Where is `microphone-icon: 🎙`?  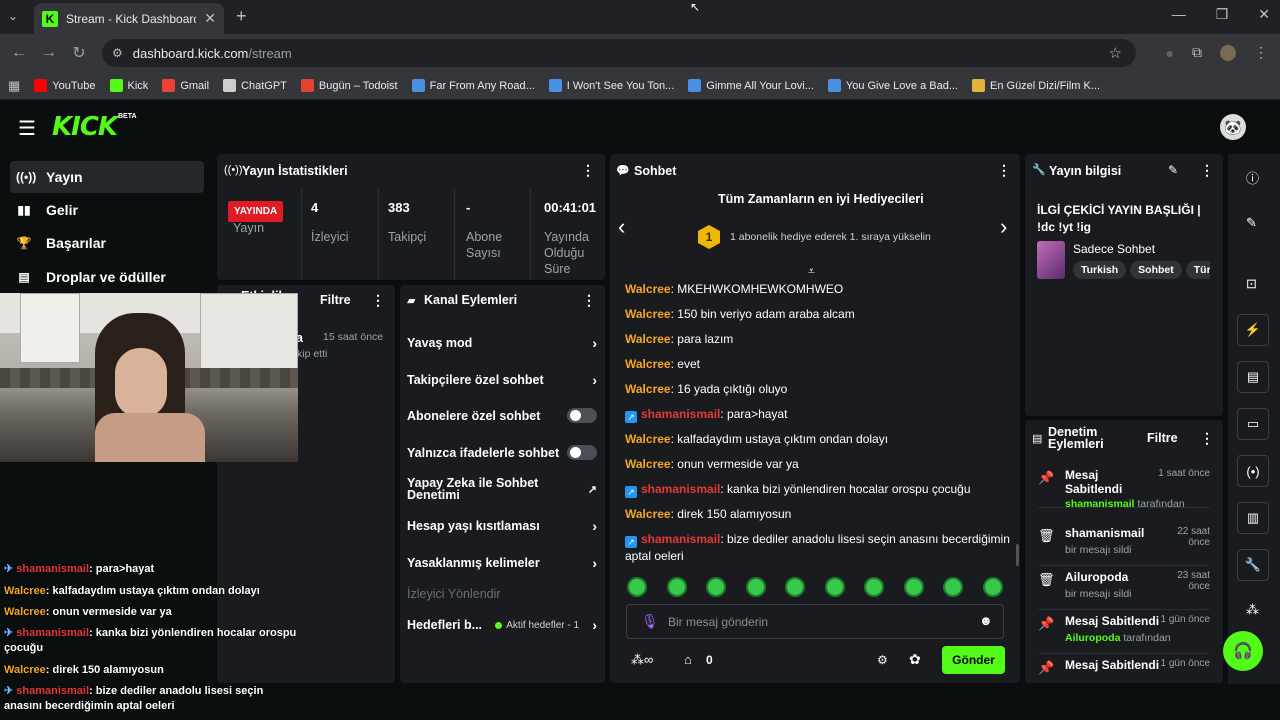 microphone-icon: 🎙 is located at coordinates (650, 621).